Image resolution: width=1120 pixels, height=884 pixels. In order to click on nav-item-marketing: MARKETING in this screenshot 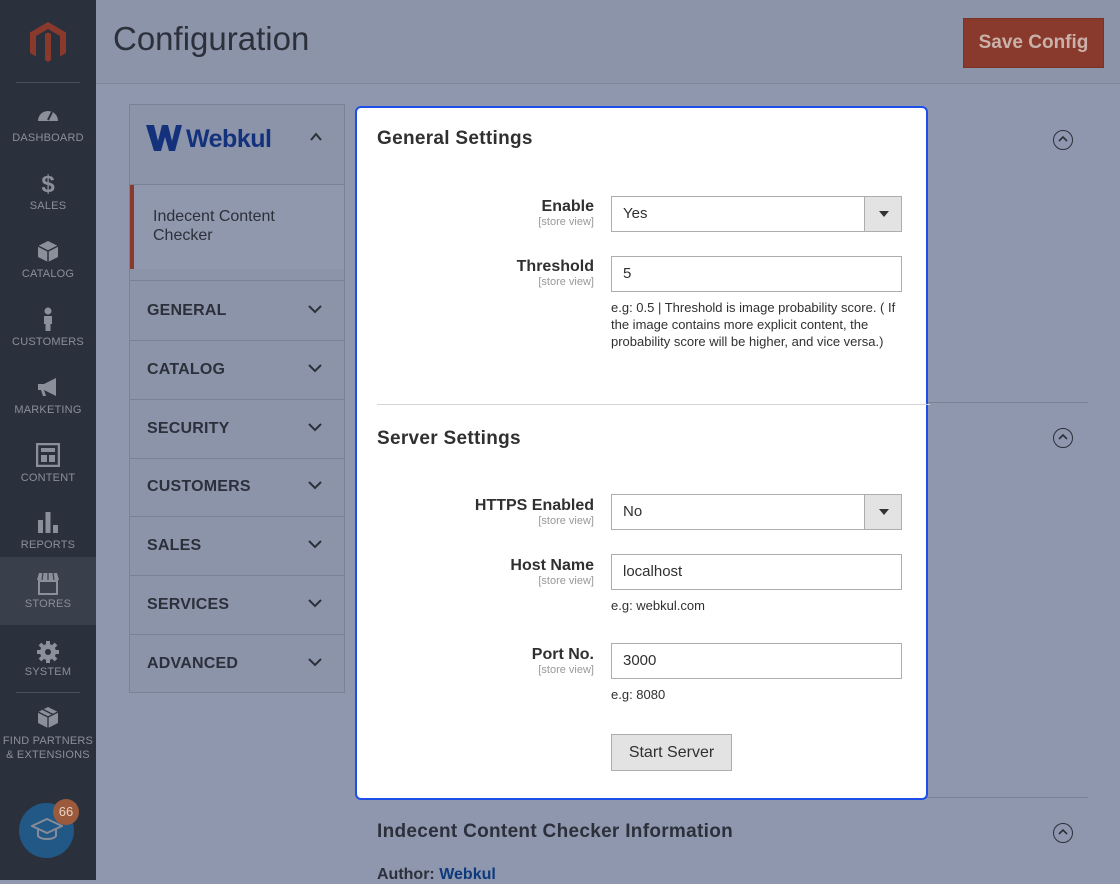, I will do `click(48, 399)`.